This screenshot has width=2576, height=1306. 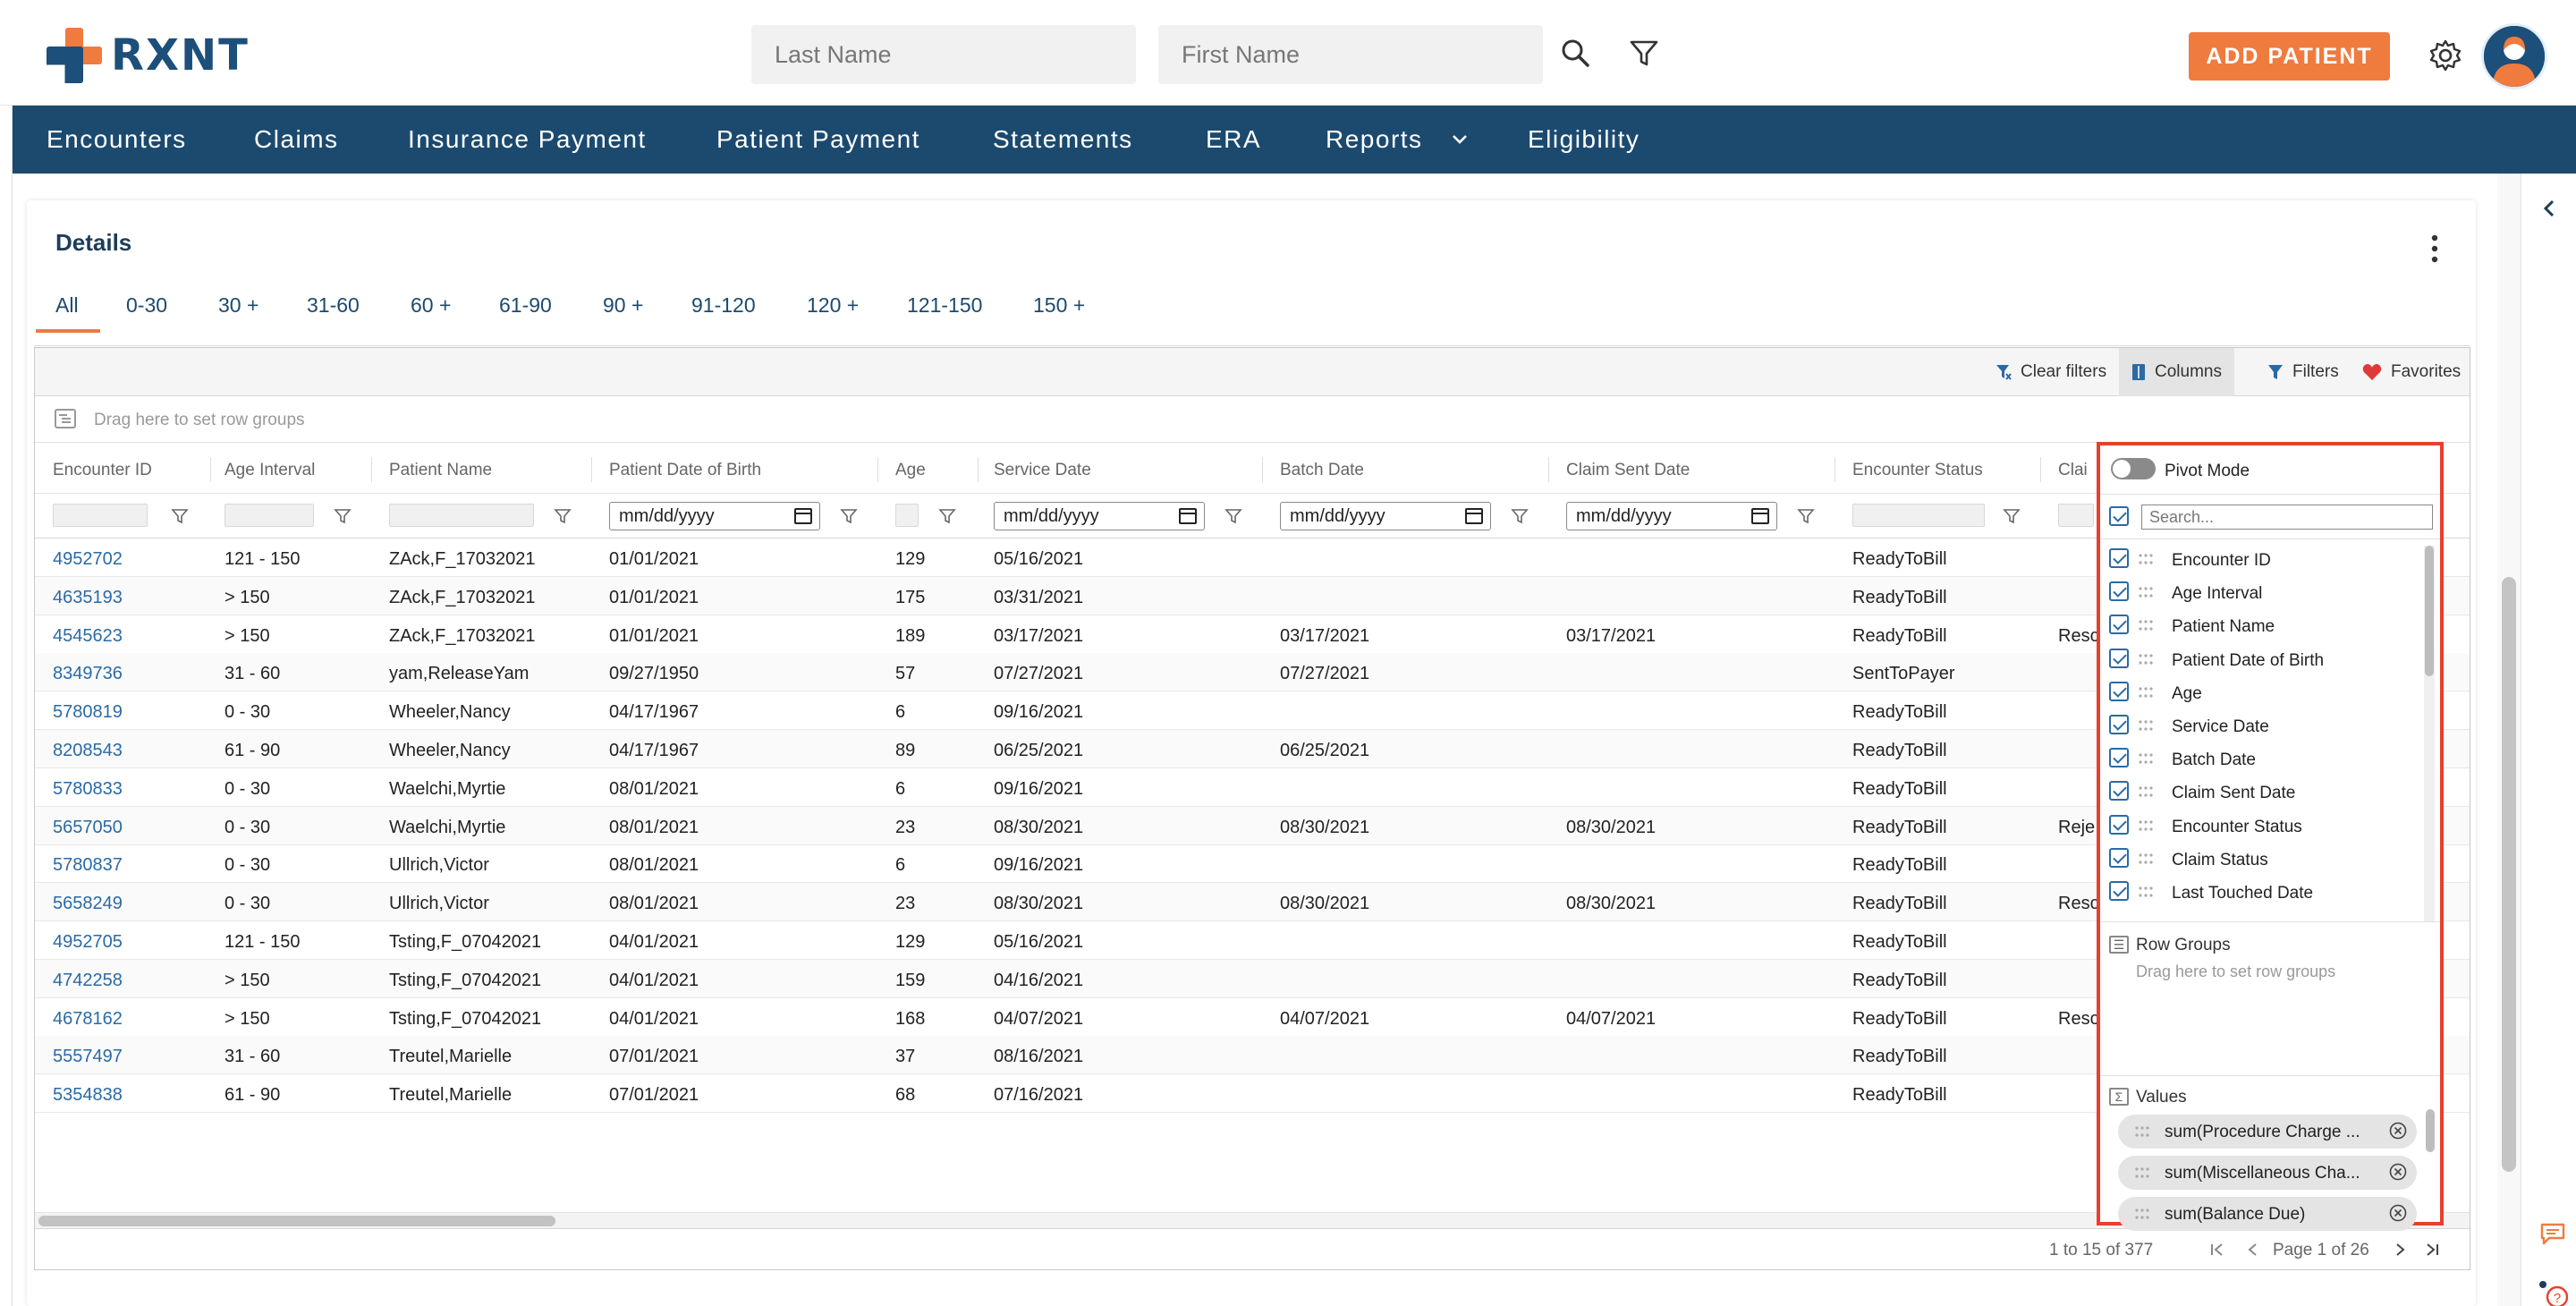 What do you see at coordinates (2287, 517) in the screenshot?
I see `column-search-input` at bounding box center [2287, 517].